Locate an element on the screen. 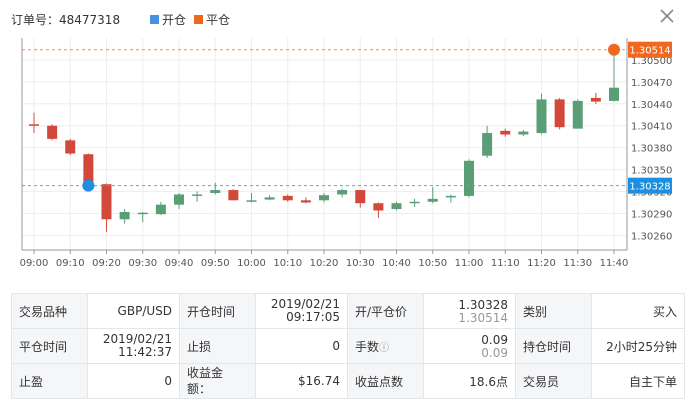 The height and width of the screenshot is (411, 693). legend-close-label: 平仓 is located at coordinates (218, 20).